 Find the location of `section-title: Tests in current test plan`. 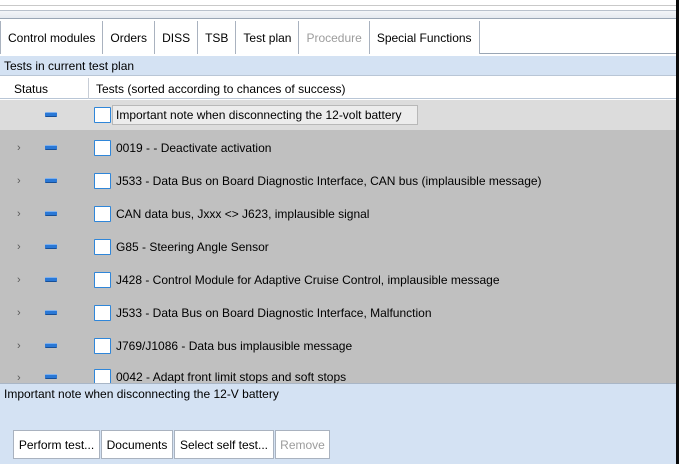

section-title: Tests in current test plan is located at coordinates (339, 66).